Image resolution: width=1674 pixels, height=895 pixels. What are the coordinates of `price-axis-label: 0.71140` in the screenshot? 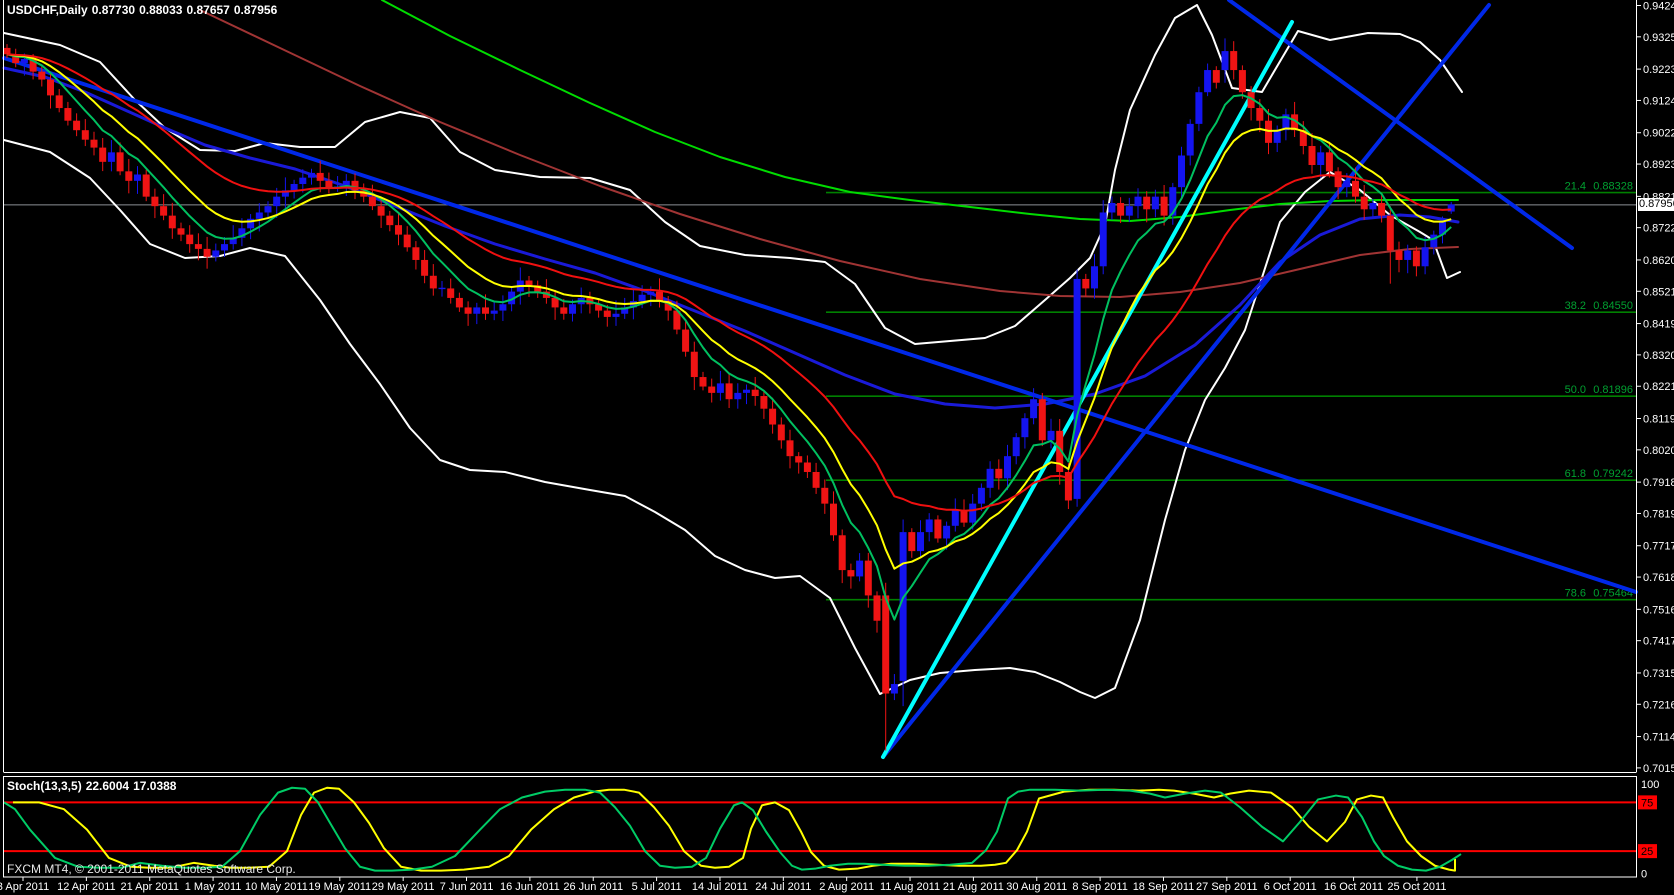 It's located at (1658, 738).